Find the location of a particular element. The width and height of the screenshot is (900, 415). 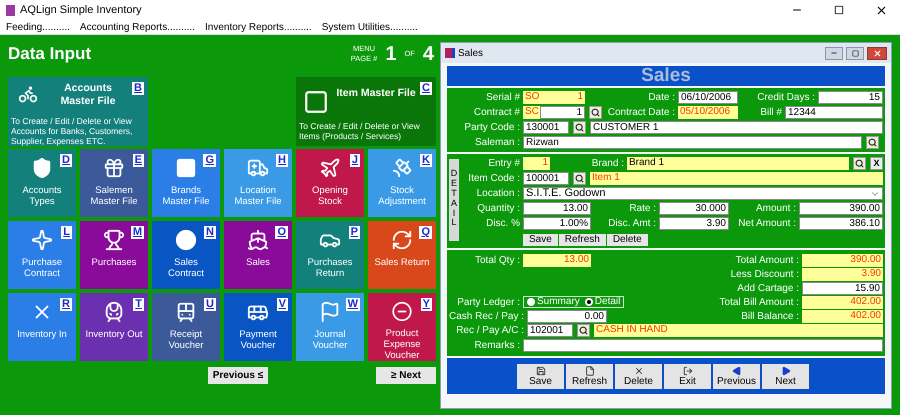

text-field: 12344 is located at coordinates (834, 112).